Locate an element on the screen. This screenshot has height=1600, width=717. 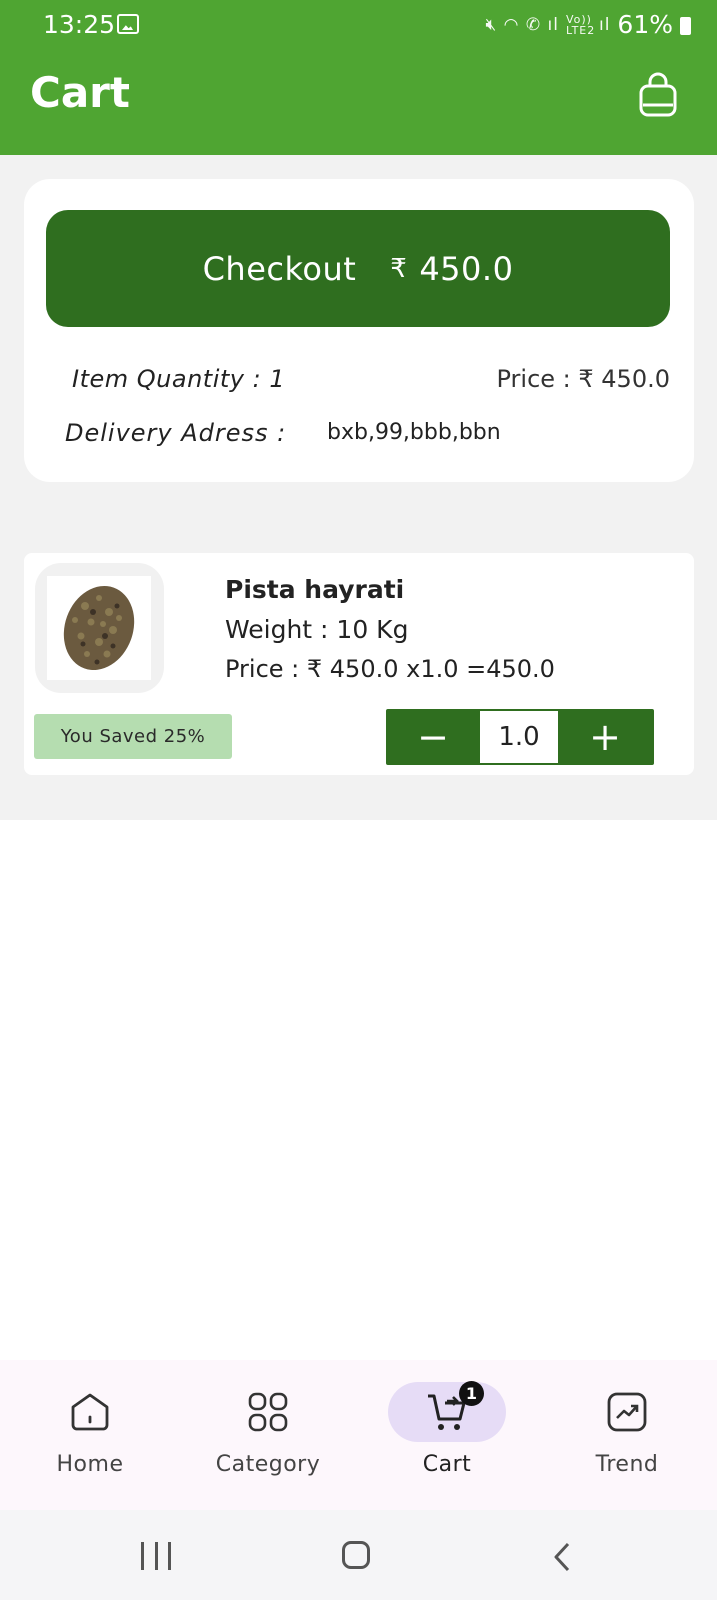
currency-symbol: ₹ is located at coordinates (399, 268).